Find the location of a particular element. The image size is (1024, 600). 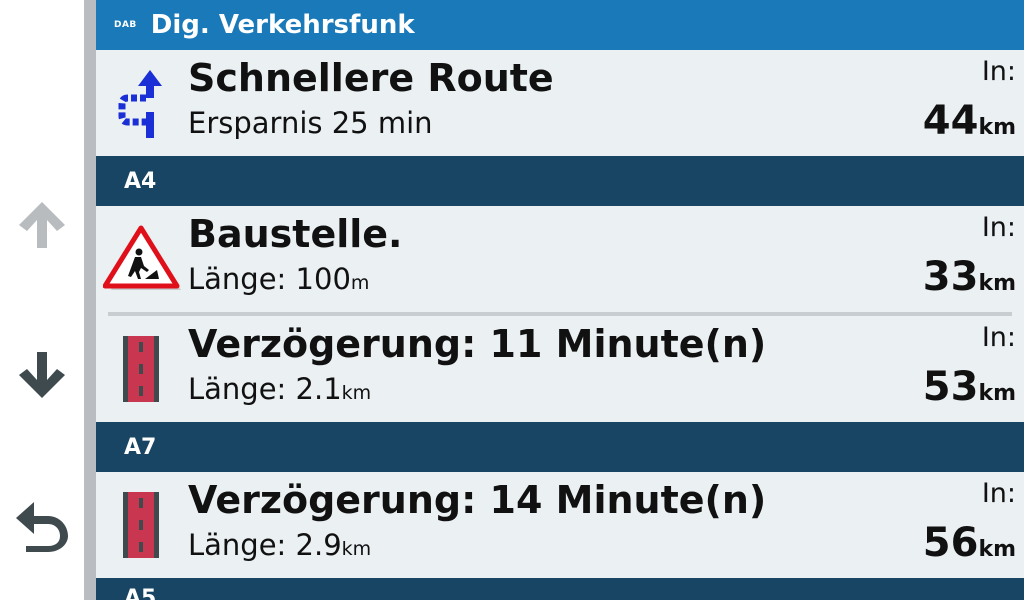

item-distance: 44km is located at coordinates (969, 121).